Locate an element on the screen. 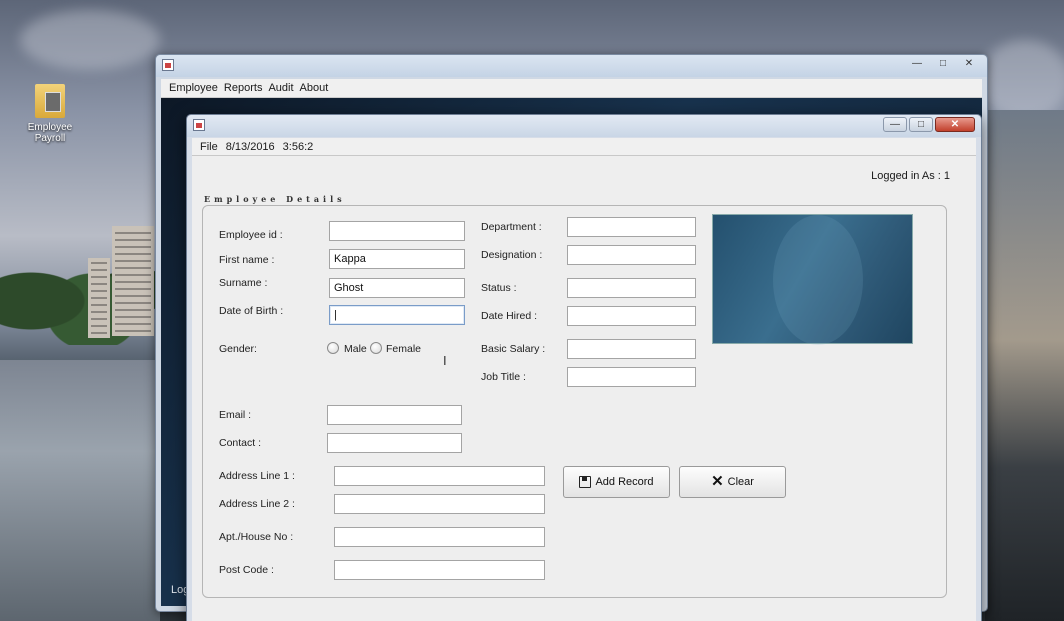 The image size is (1064, 621). details-window-titlebar: — □ ✕ is located at coordinates (584, 126).